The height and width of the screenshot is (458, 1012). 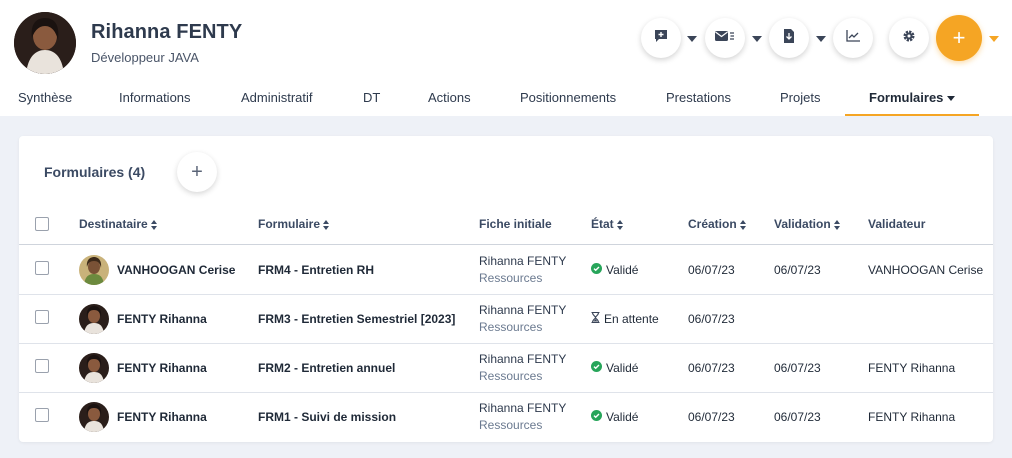 What do you see at coordinates (602, 224) in the screenshot?
I see `column-header-label: État` at bounding box center [602, 224].